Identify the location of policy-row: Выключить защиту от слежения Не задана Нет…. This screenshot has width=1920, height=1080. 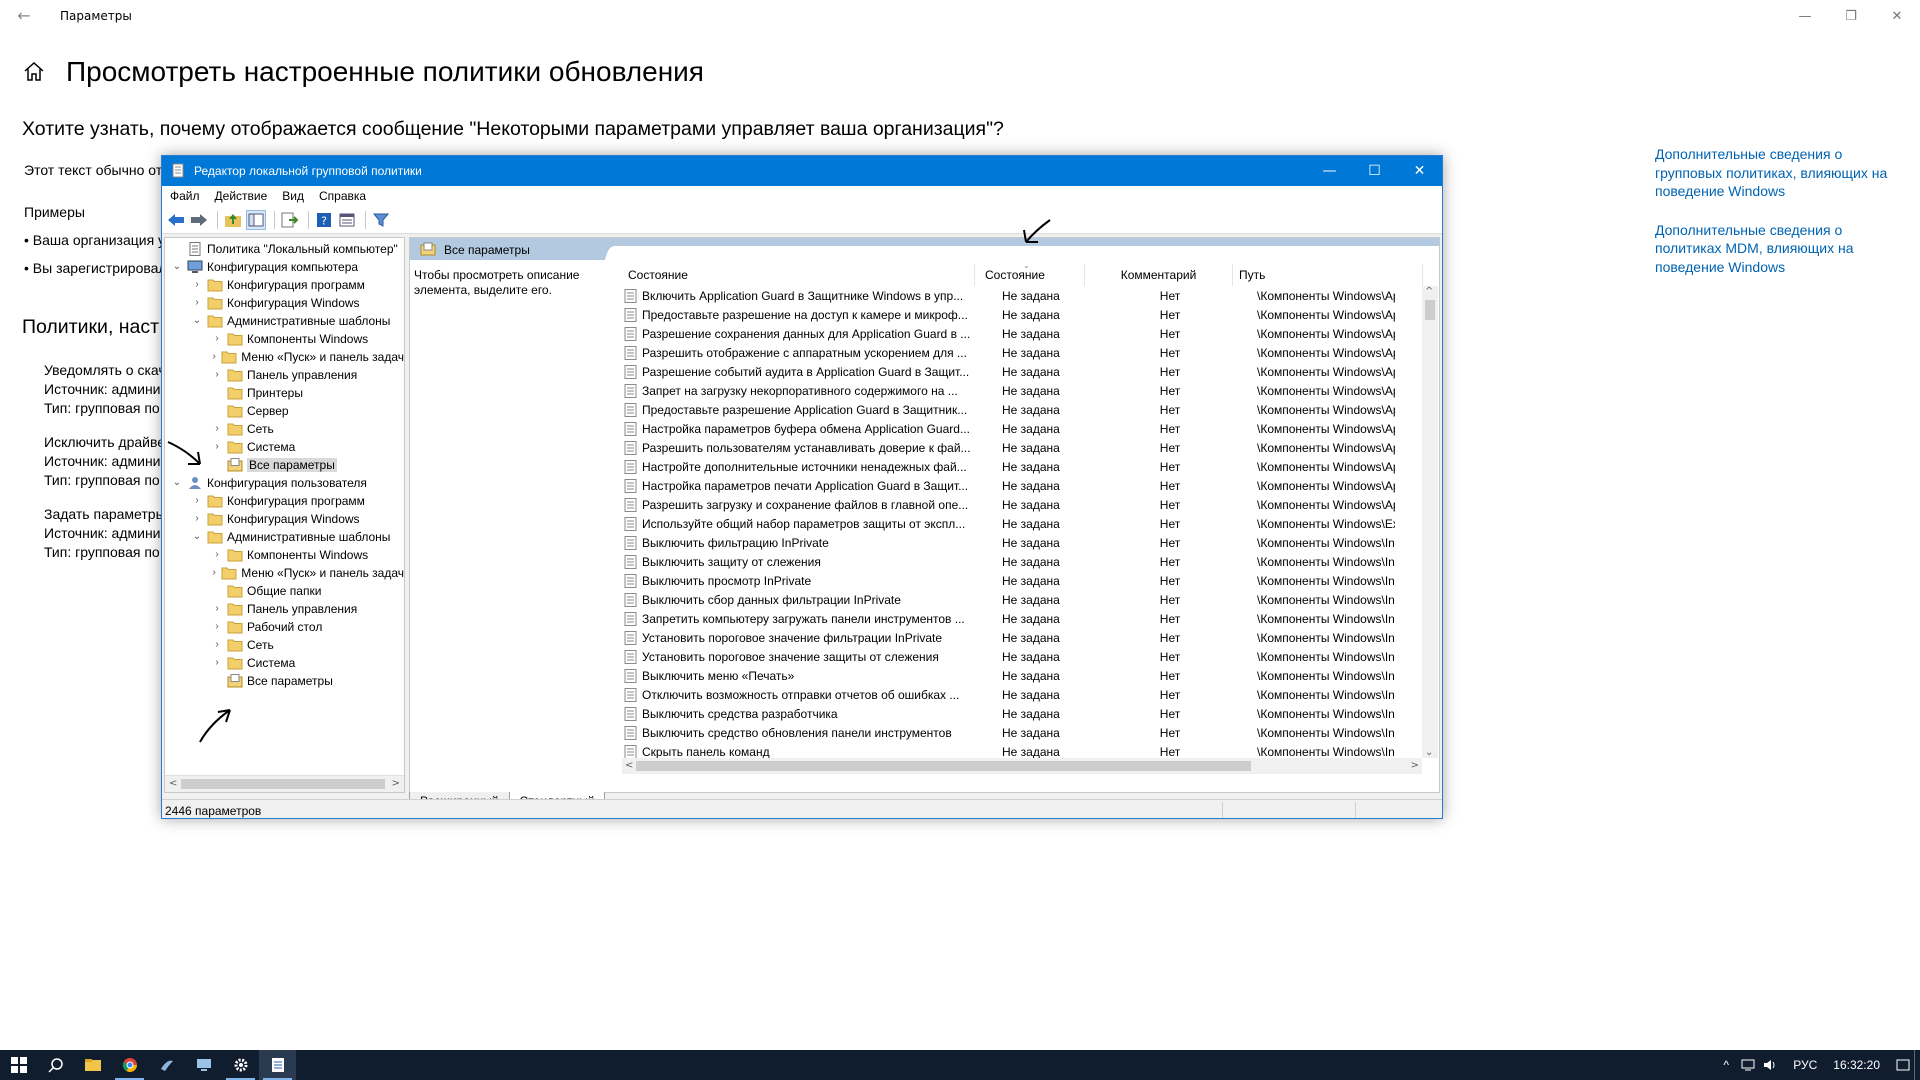
(1022, 561).